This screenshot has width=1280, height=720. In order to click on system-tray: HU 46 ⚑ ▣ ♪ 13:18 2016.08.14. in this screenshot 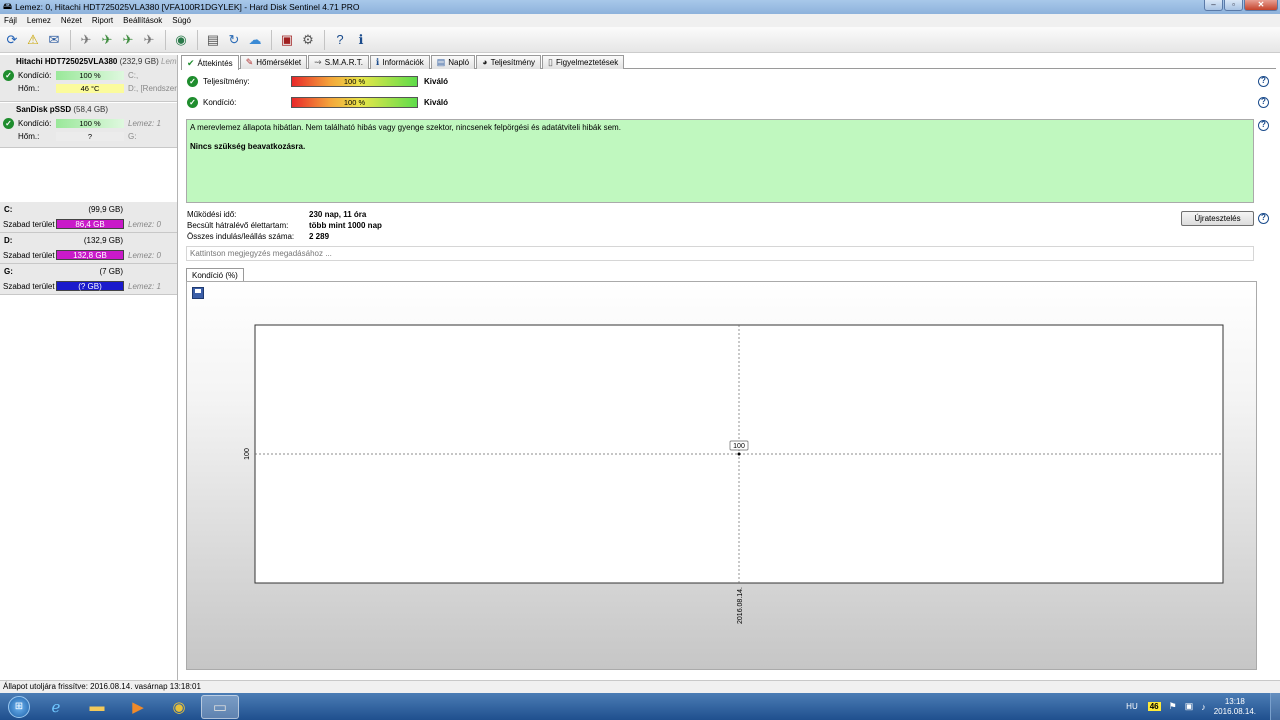, I will do `click(1203, 706)`.